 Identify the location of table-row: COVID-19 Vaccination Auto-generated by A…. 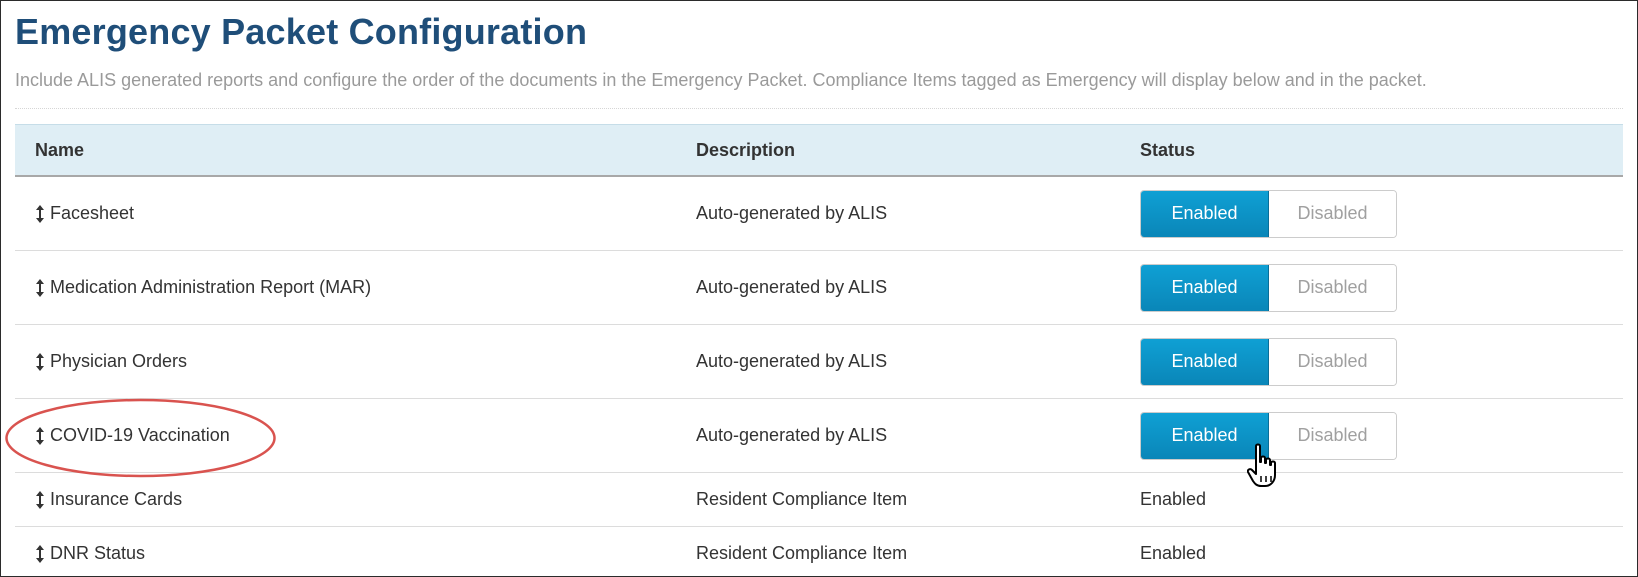
(819, 436).